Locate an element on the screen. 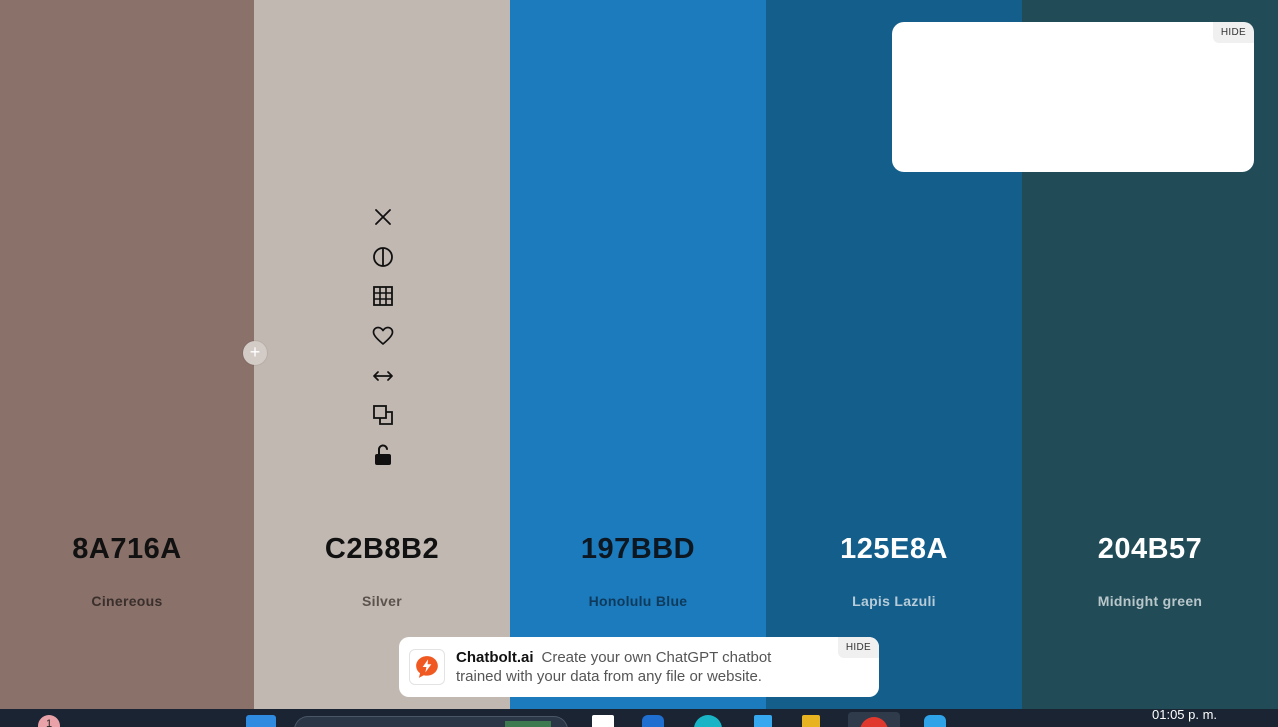 The image size is (1278, 727). swatch-hex-code: C2B8B2 is located at coordinates (382, 549).